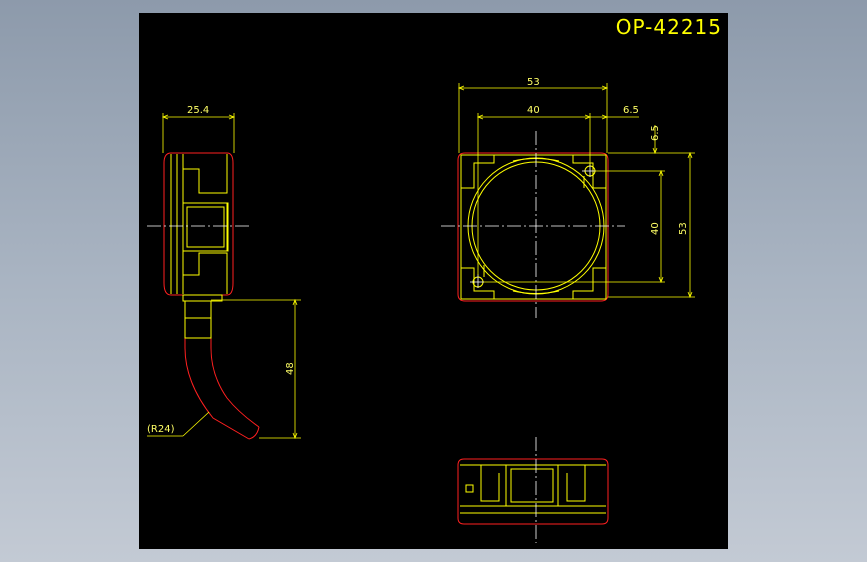  What do you see at coordinates (655, 133) in the screenshot?
I see `edge-offset-y-dim: 6.5` at bounding box center [655, 133].